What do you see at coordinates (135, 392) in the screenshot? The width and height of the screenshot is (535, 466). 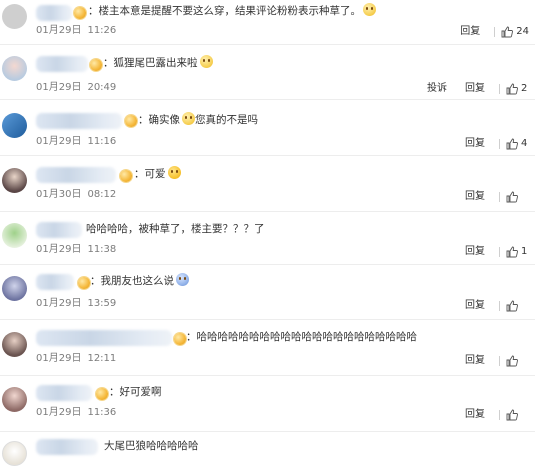 I see `comment-text: ：好可爱啊` at bounding box center [135, 392].